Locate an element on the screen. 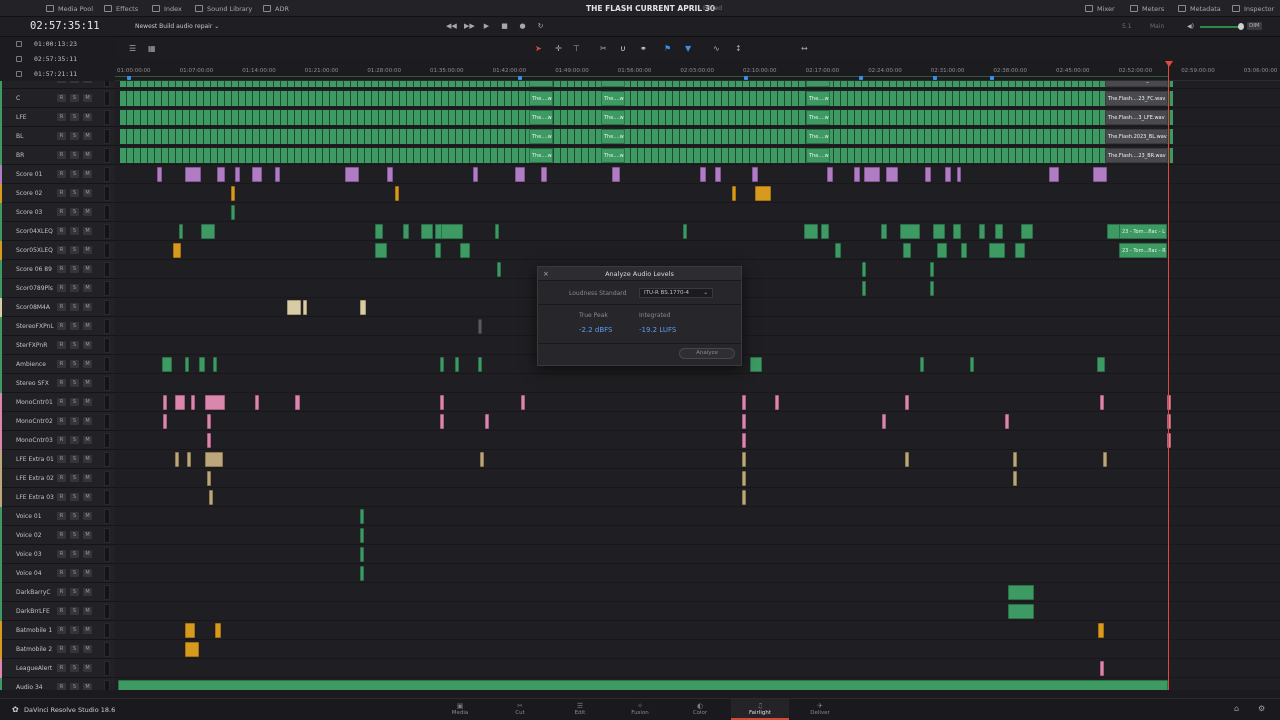 The width and height of the screenshot is (1280, 720). play-icon: ▶ is located at coordinates (486, 26).